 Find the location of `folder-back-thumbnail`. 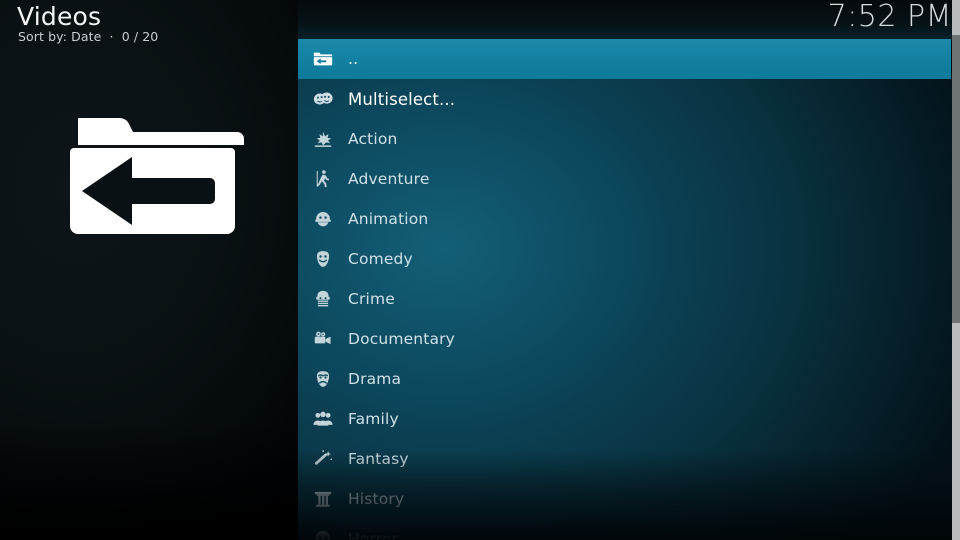

folder-back-thumbnail is located at coordinates (152, 175).